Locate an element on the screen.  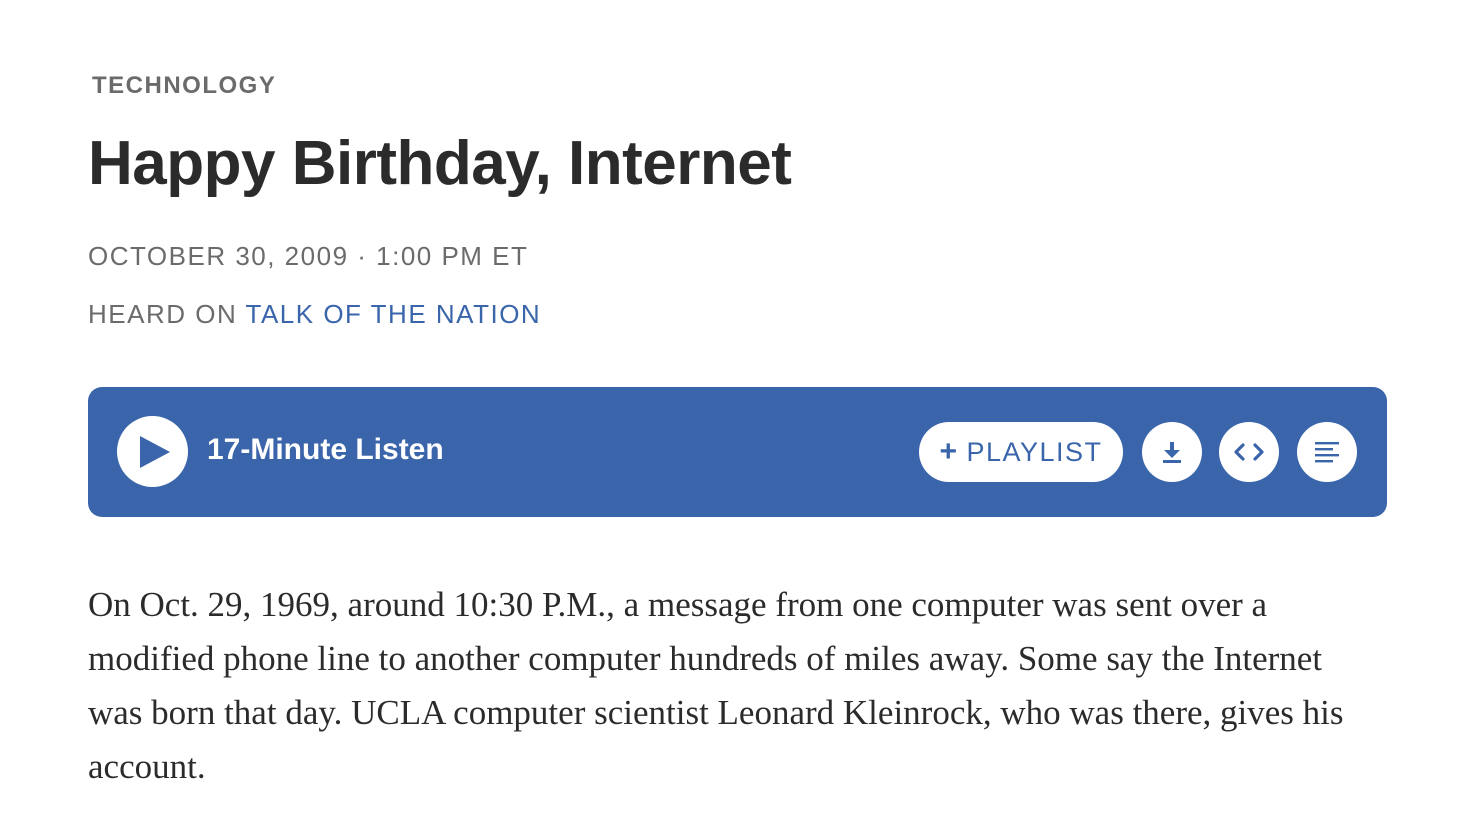
download-icon is located at coordinates (1172, 452).